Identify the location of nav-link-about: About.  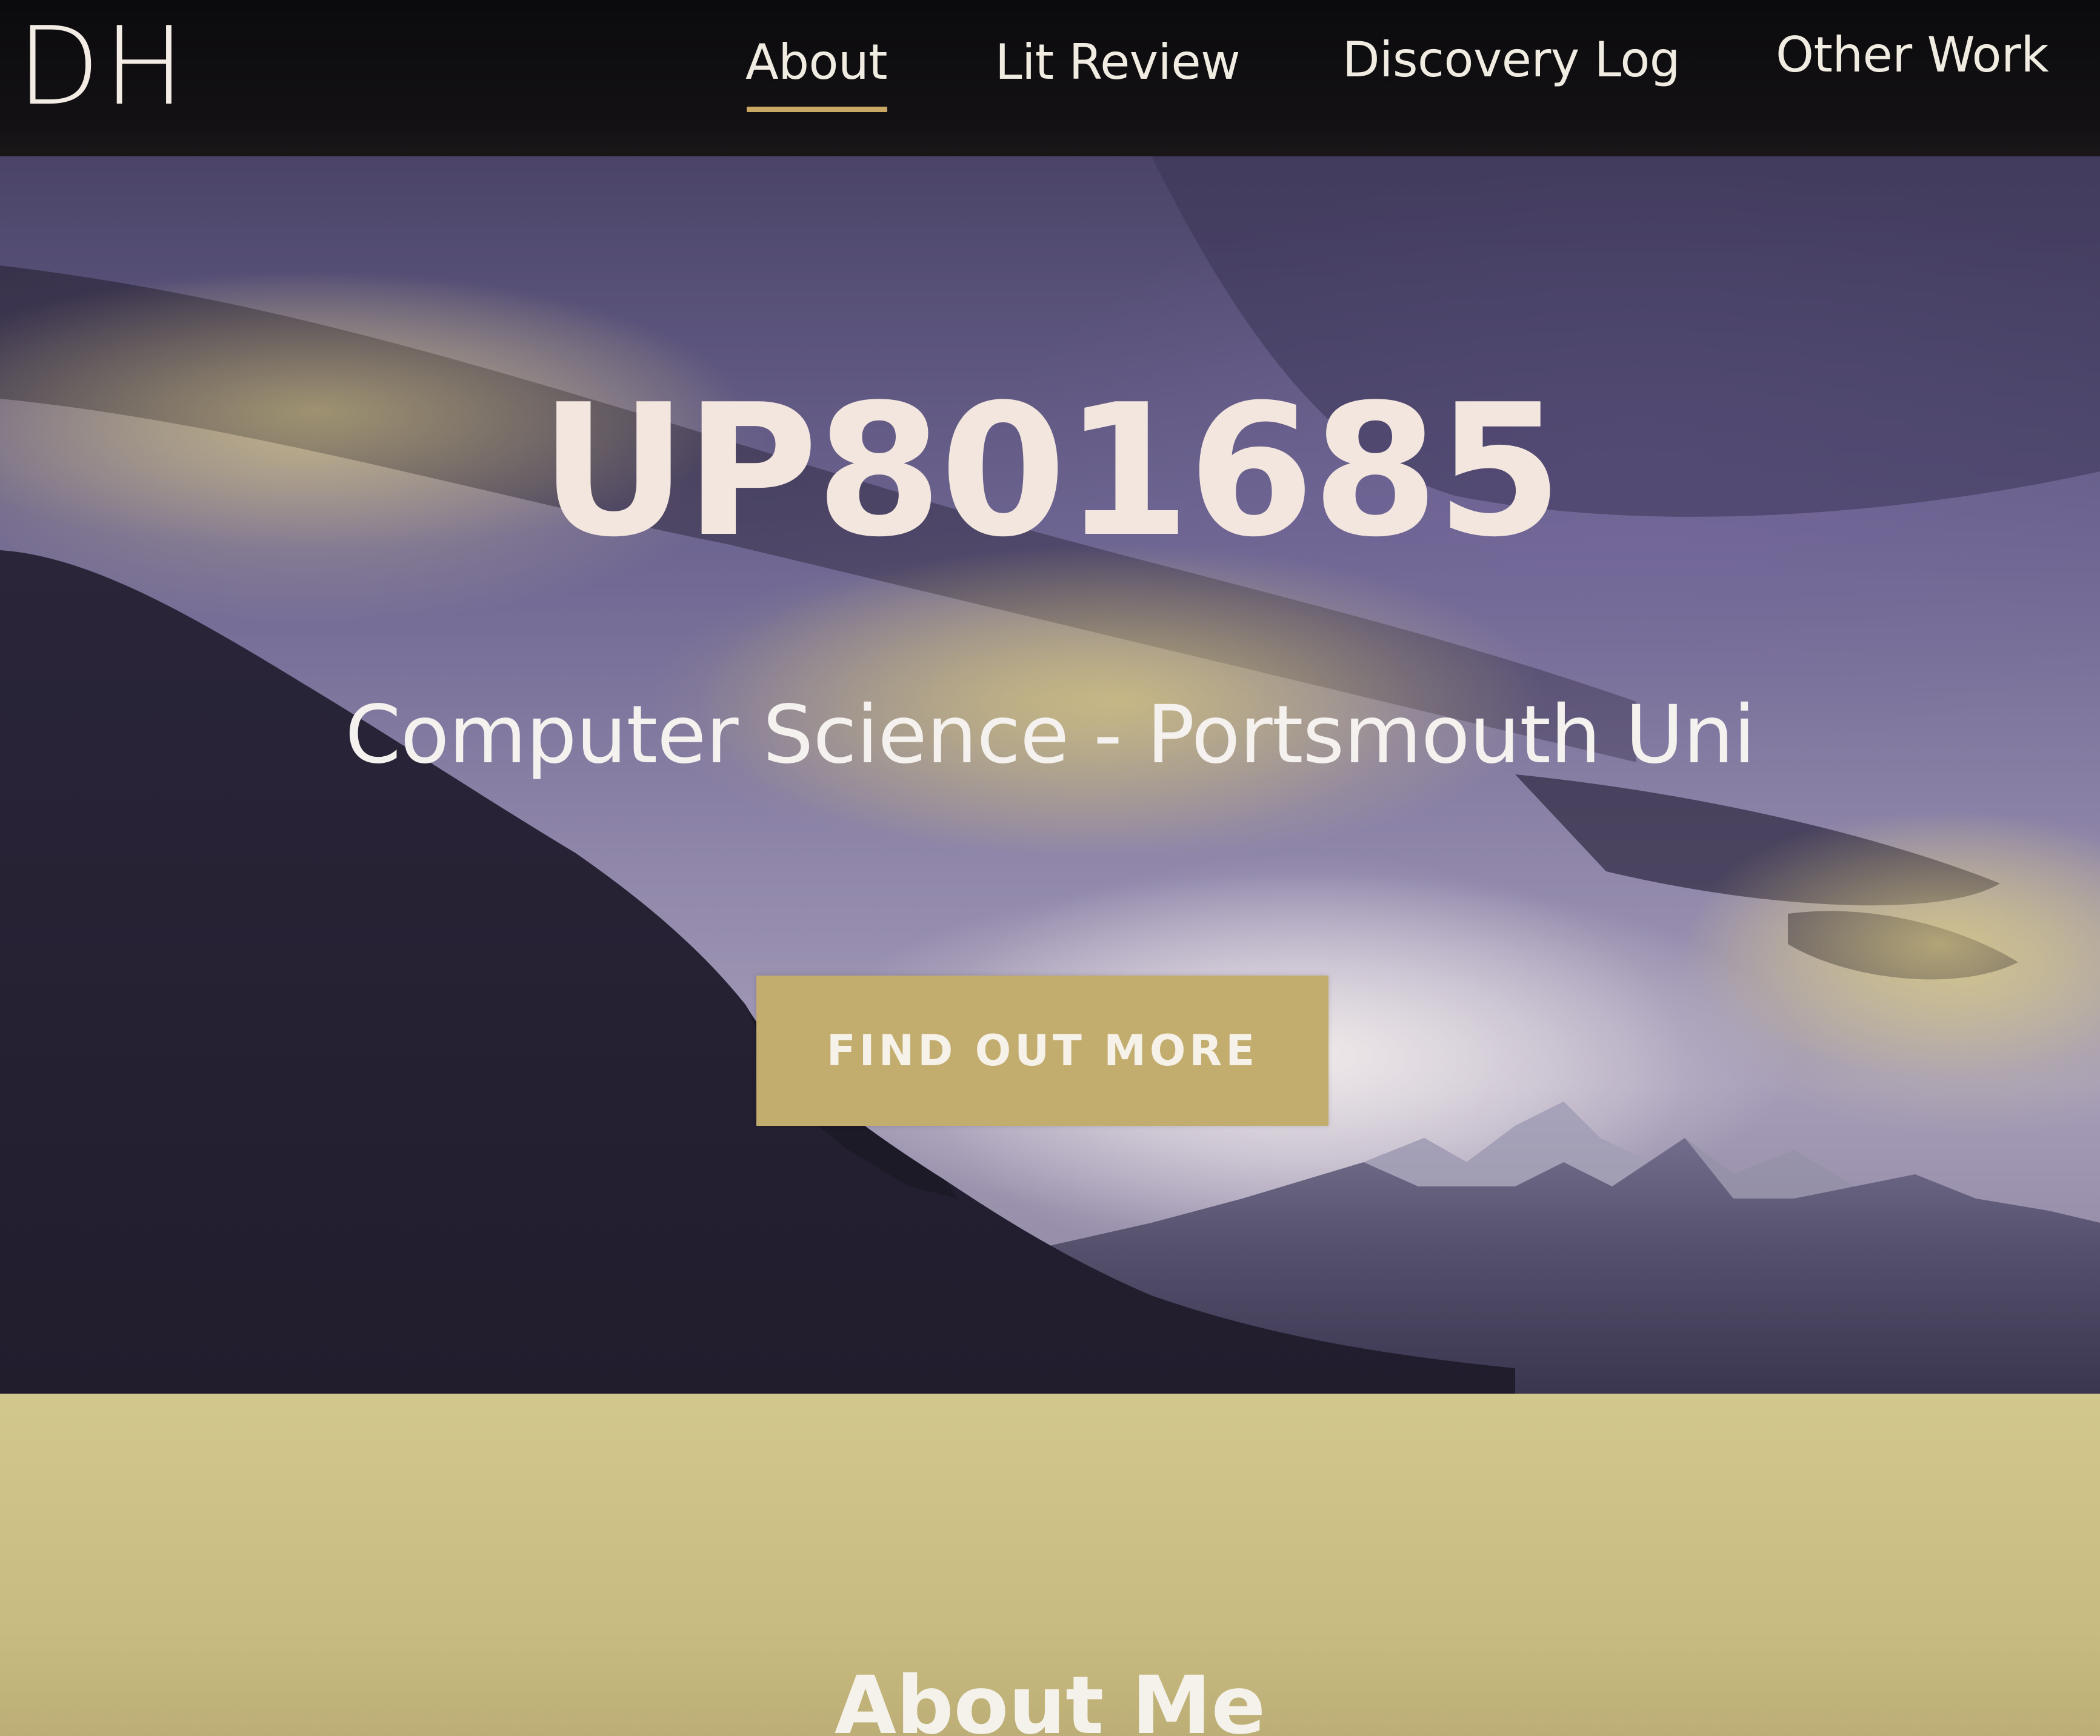
(816, 62).